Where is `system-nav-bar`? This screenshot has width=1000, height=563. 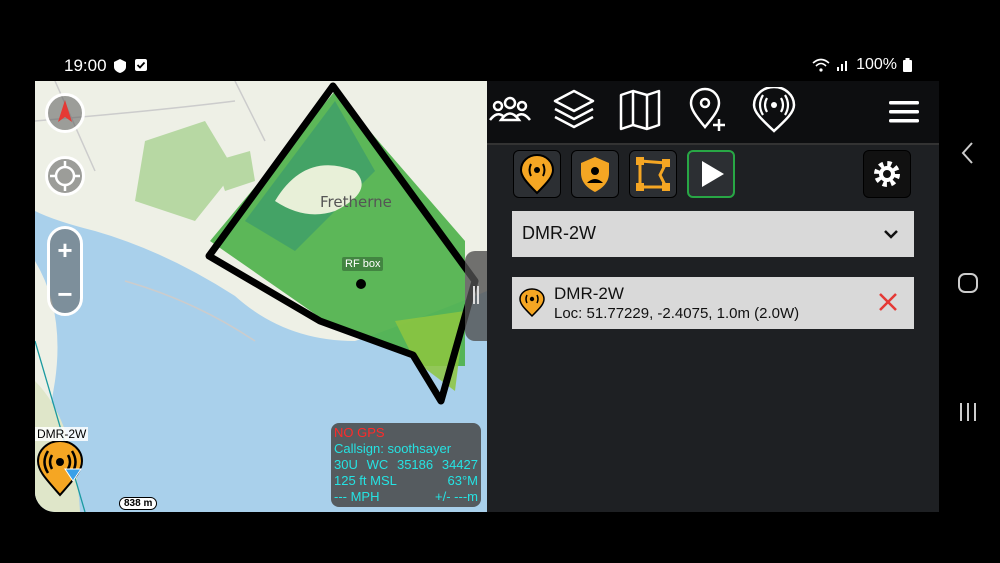
system-nav-bar is located at coordinates (970, 281).